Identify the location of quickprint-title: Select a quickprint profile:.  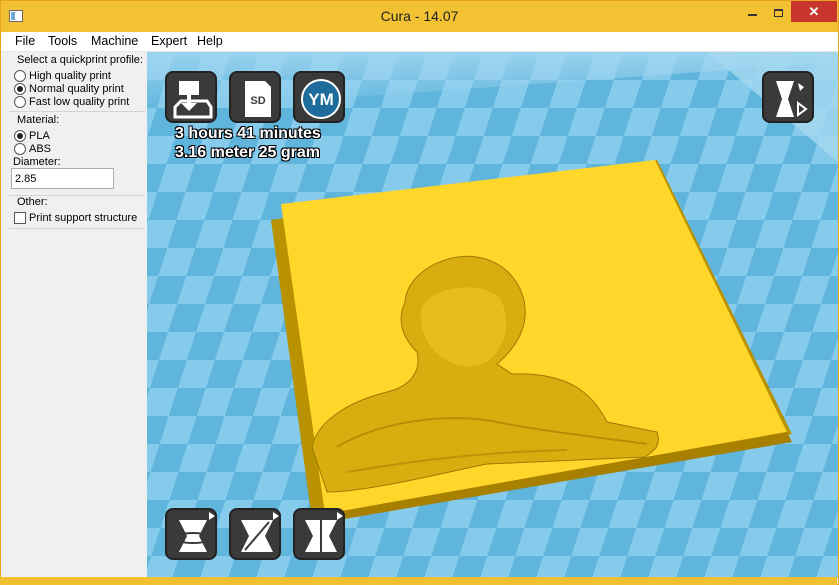
(80, 60).